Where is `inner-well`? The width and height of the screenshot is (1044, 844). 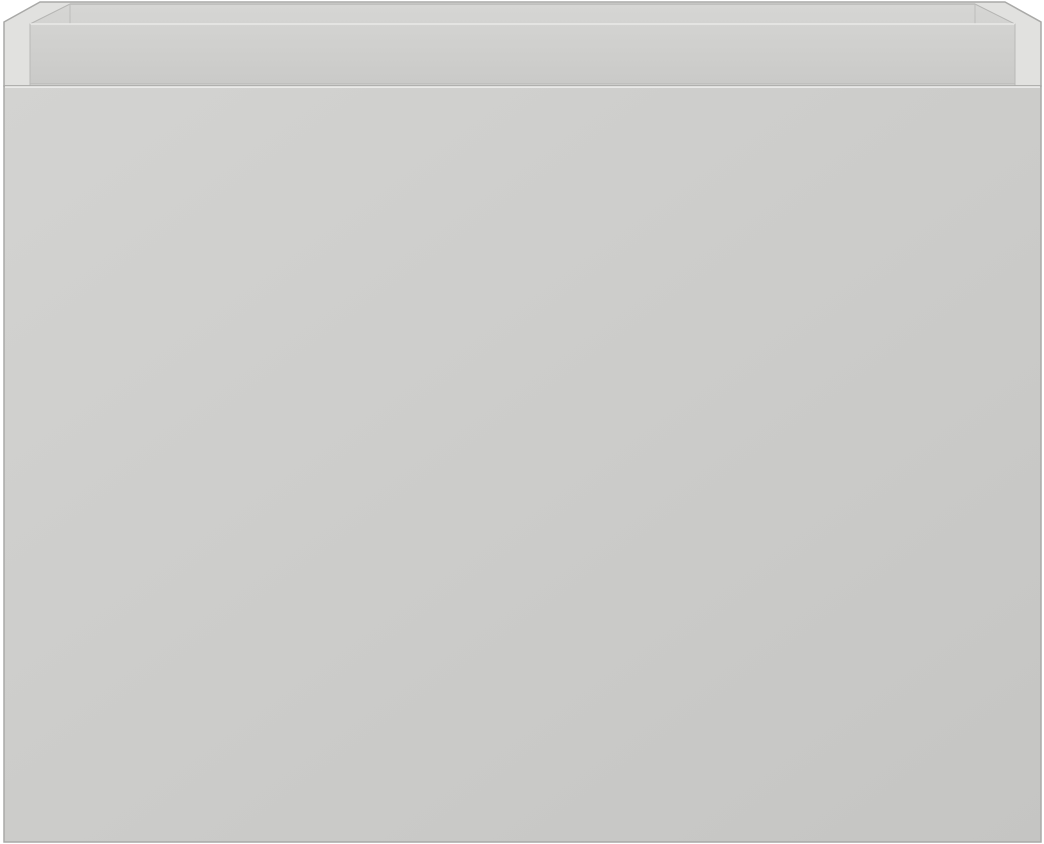 inner-well is located at coordinates (522, 44).